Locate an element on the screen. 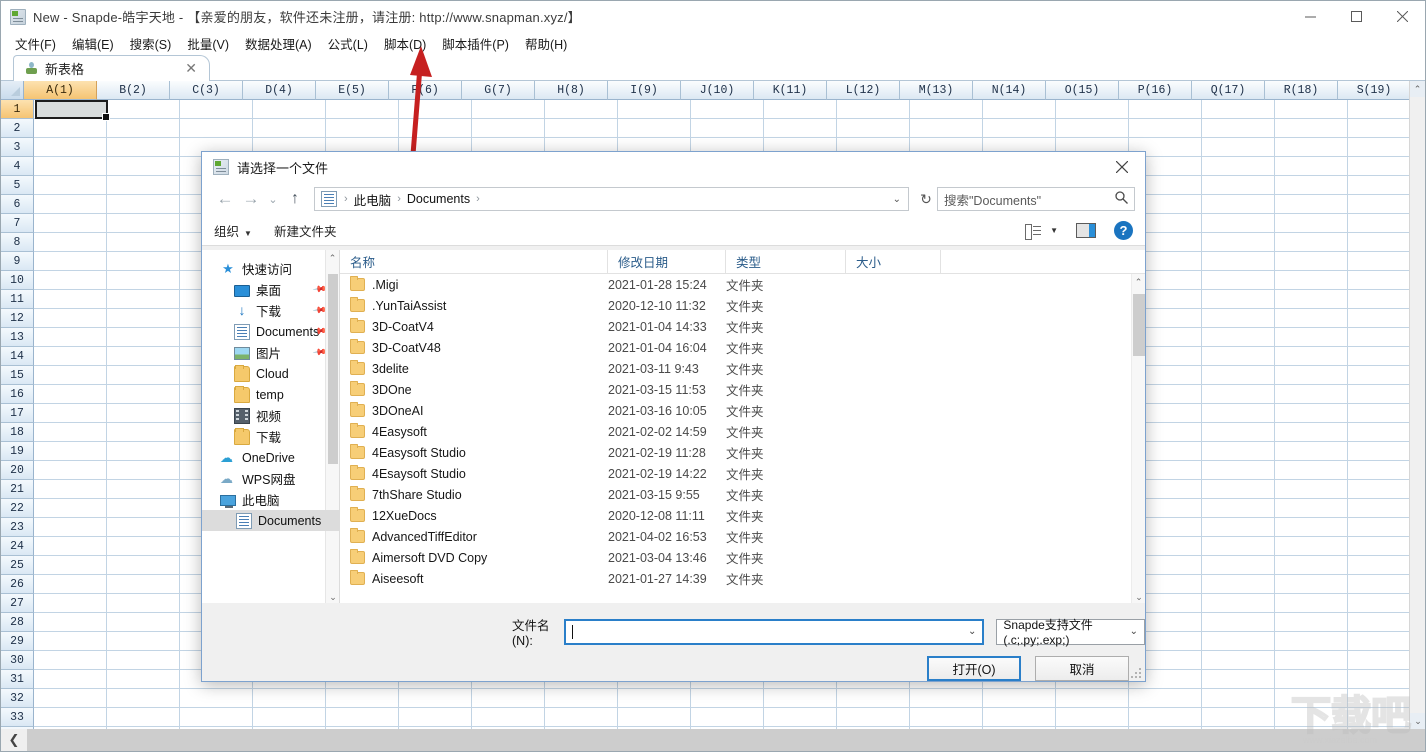 The image size is (1426, 752). sidebar-item-图片: 图片 📌 is located at coordinates (270, 352).